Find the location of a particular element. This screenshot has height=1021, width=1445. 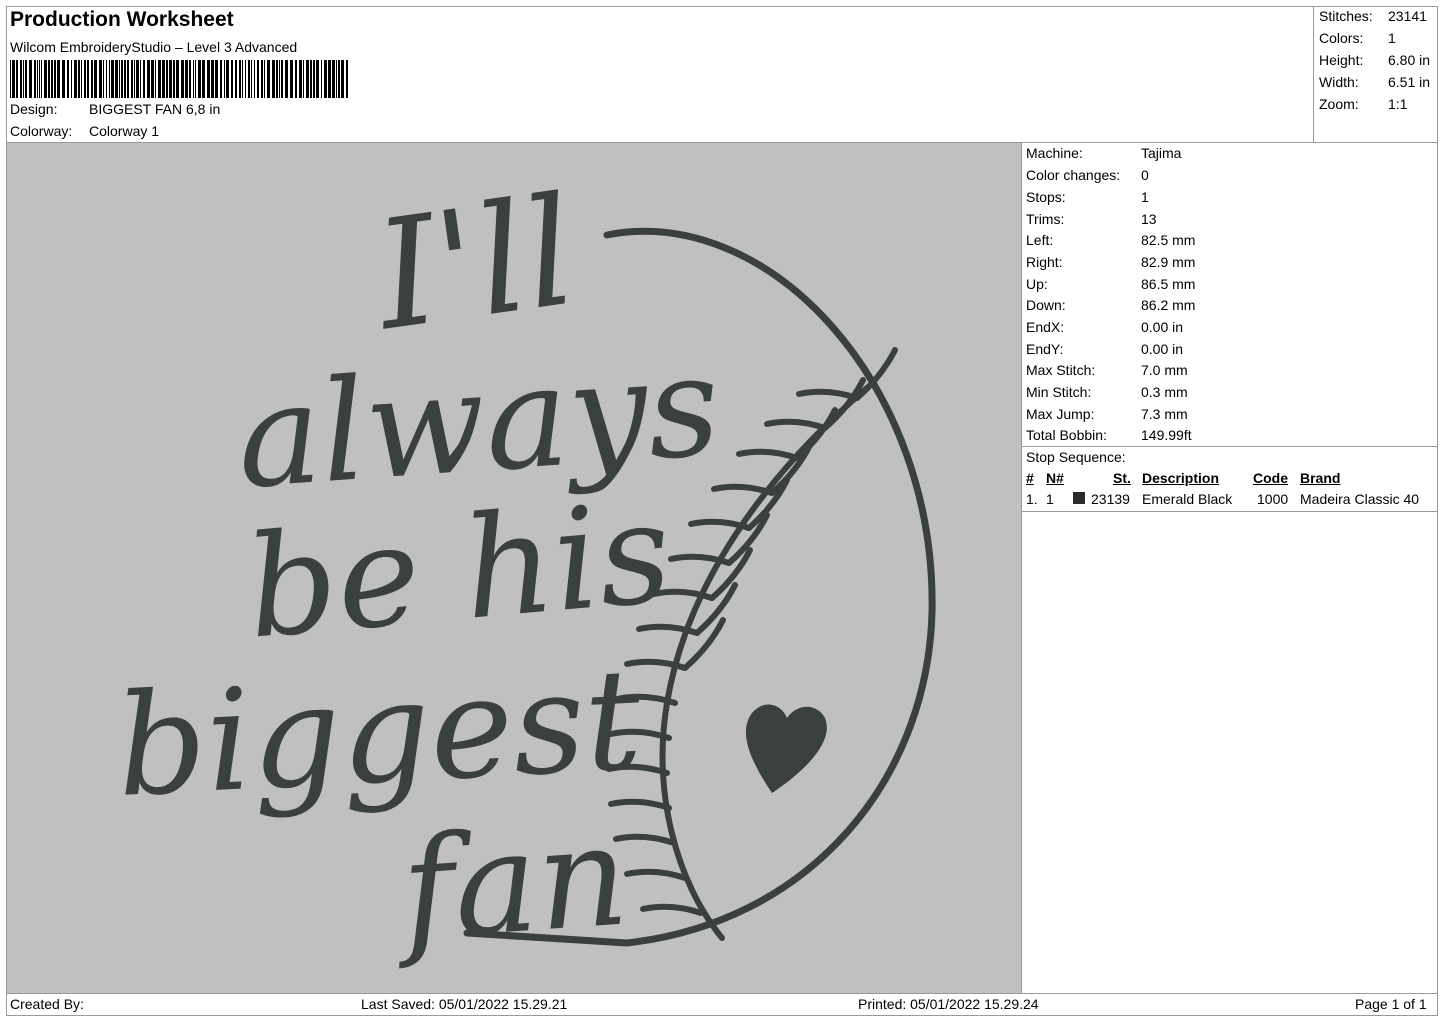

seam-stitch-right is located at coordinates (816, 434).